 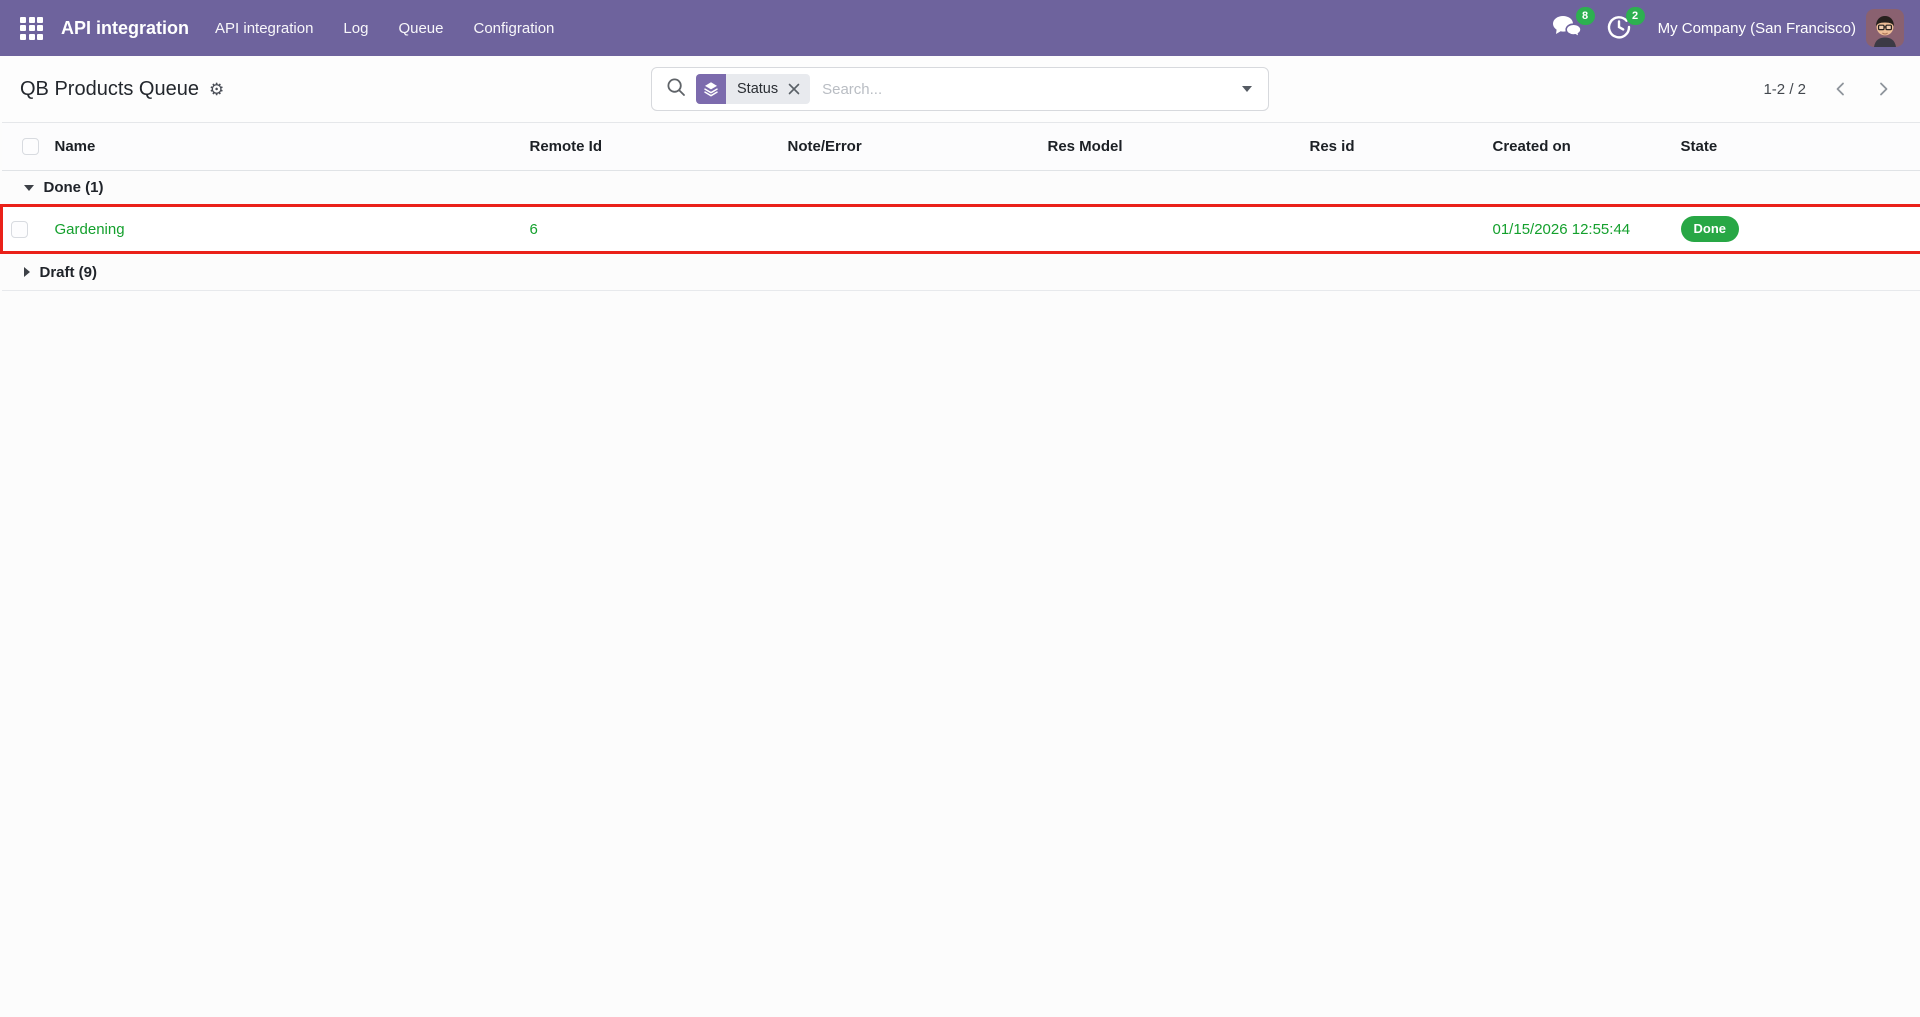 What do you see at coordinates (30, 147) in the screenshot?
I see `select-all-checkbox` at bounding box center [30, 147].